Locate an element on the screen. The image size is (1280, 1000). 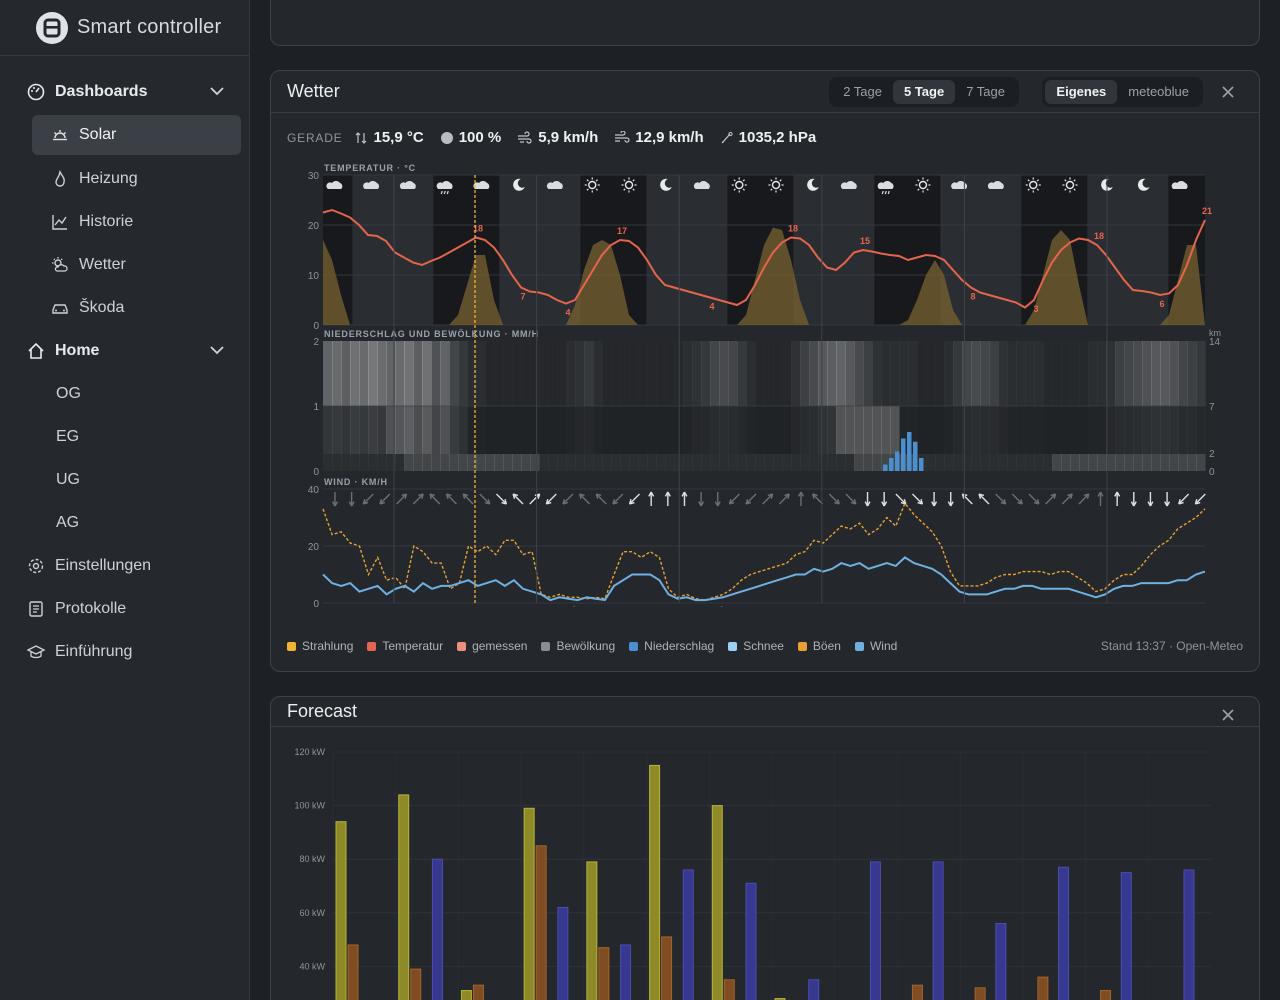
legend-item: Bewölkung is located at coordinates (578, 646).